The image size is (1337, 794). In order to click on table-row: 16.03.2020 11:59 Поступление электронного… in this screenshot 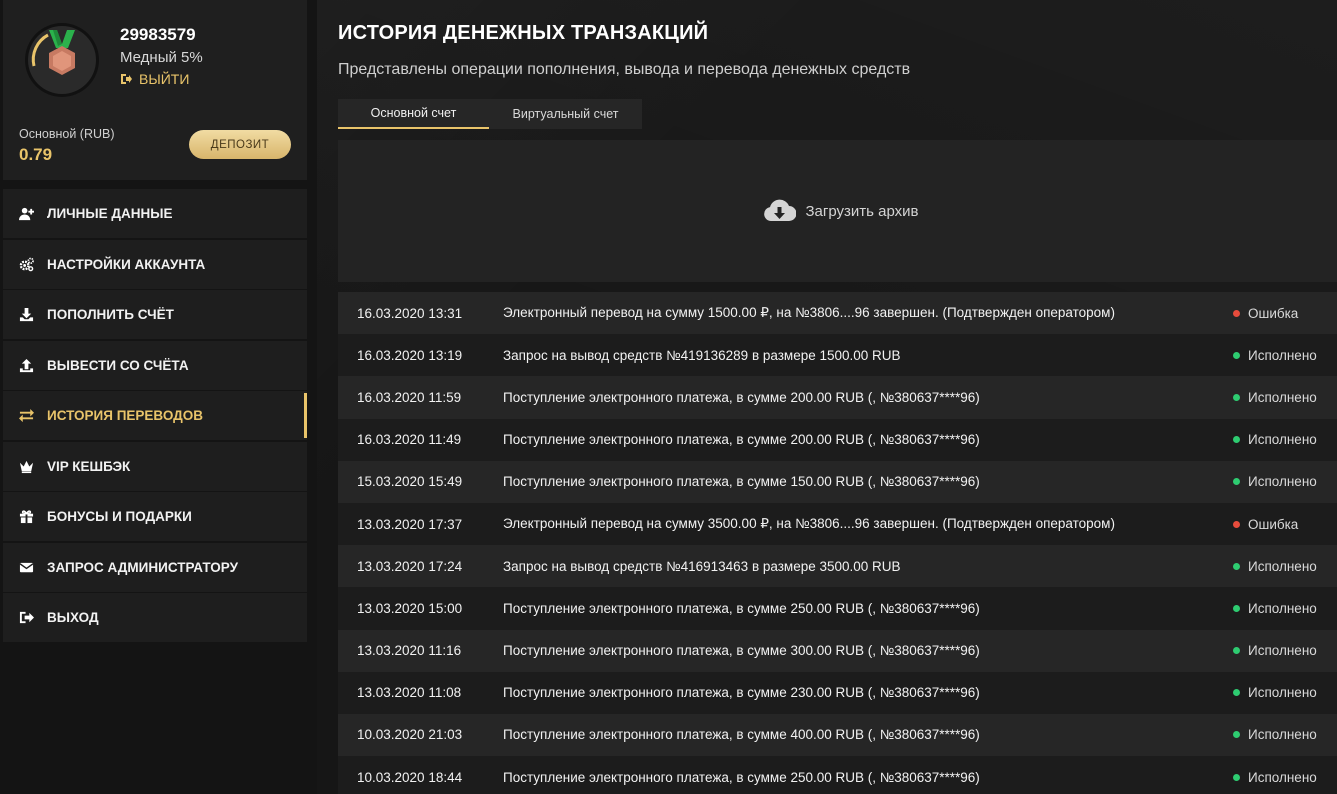, I will do `click(837, 397)`.